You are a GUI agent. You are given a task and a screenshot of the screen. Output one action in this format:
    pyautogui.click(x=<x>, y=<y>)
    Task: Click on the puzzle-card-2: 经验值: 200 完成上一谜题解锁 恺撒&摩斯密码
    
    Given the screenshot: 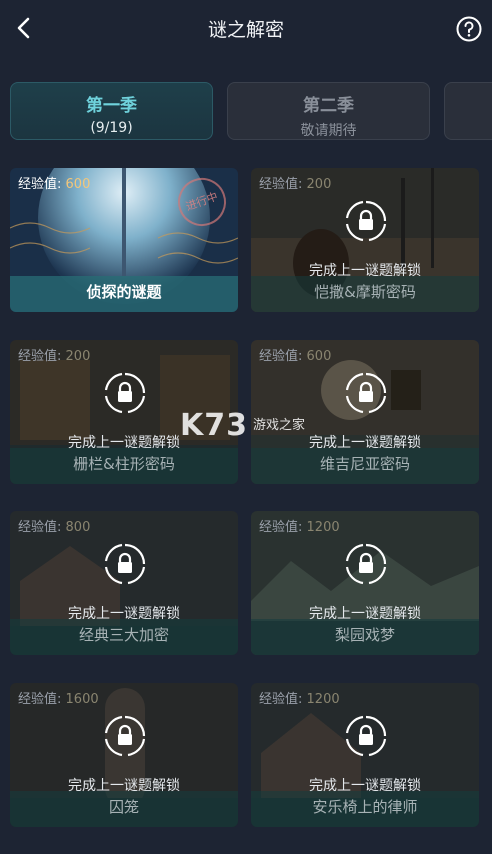 What is the action you would take?
    pyautogui.click(x=365, y=240)
    